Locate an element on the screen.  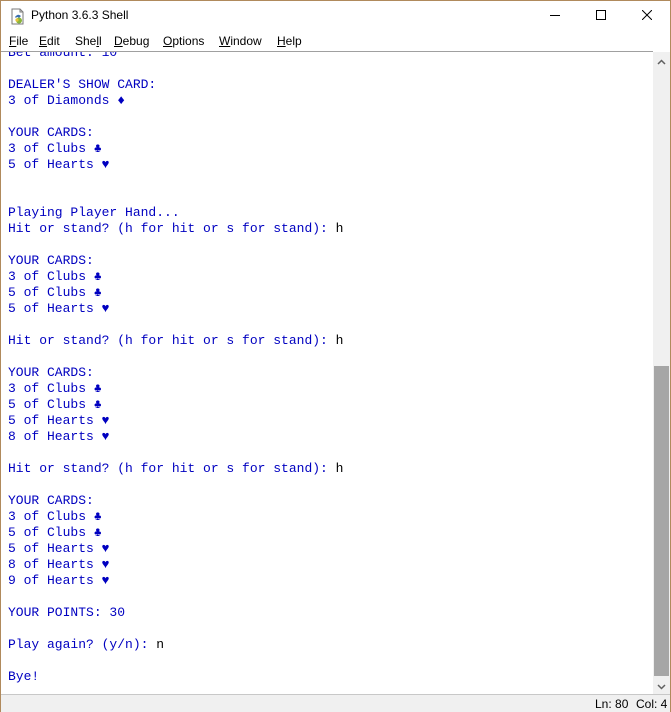
chevron-up-icon is located at coordinates (661, 61).